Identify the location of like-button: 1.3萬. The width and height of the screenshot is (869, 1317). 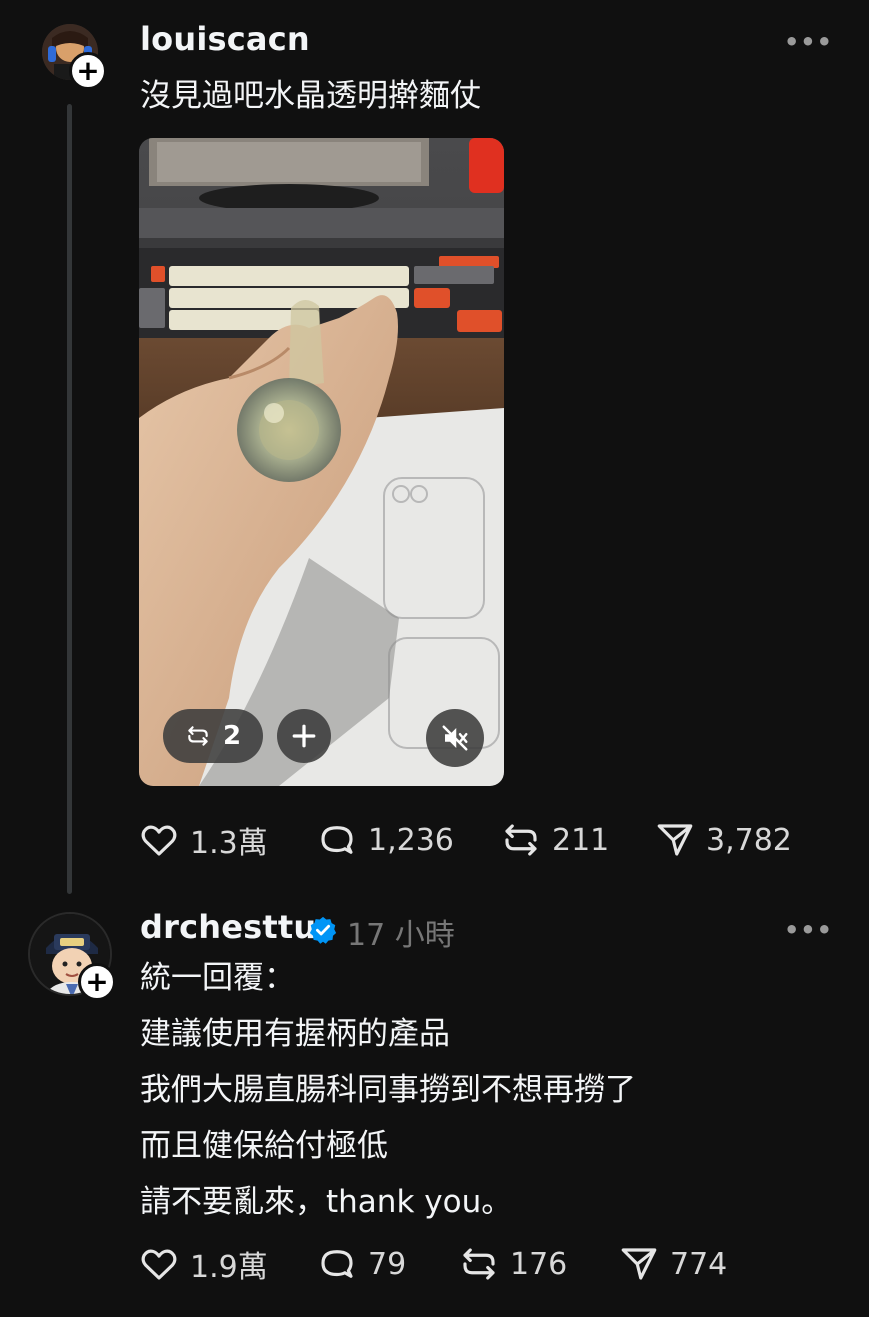
(203, 840).